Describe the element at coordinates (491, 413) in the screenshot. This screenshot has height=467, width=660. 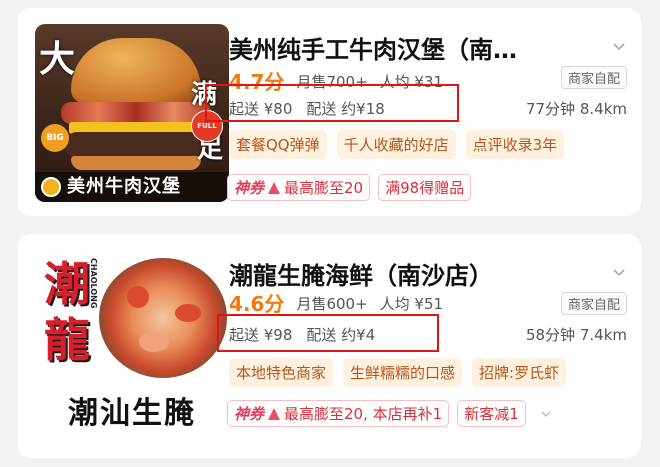
I see `new-customer-promo: 新客减1` at that location.